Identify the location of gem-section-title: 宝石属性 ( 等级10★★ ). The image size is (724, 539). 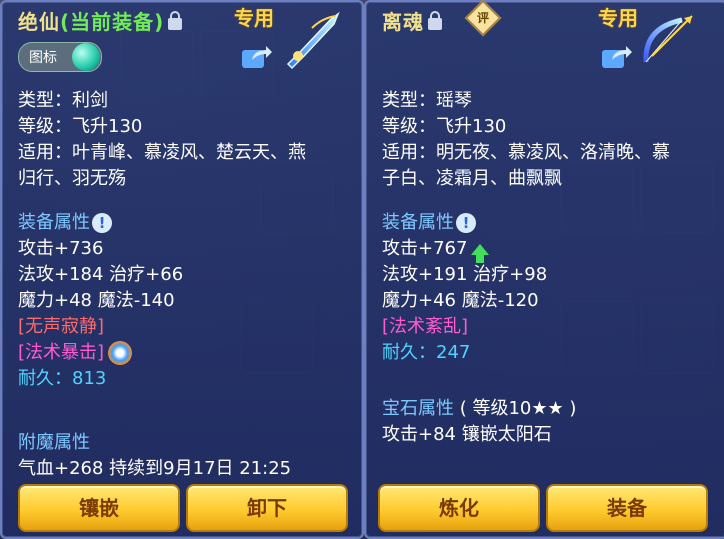
(479, 408).